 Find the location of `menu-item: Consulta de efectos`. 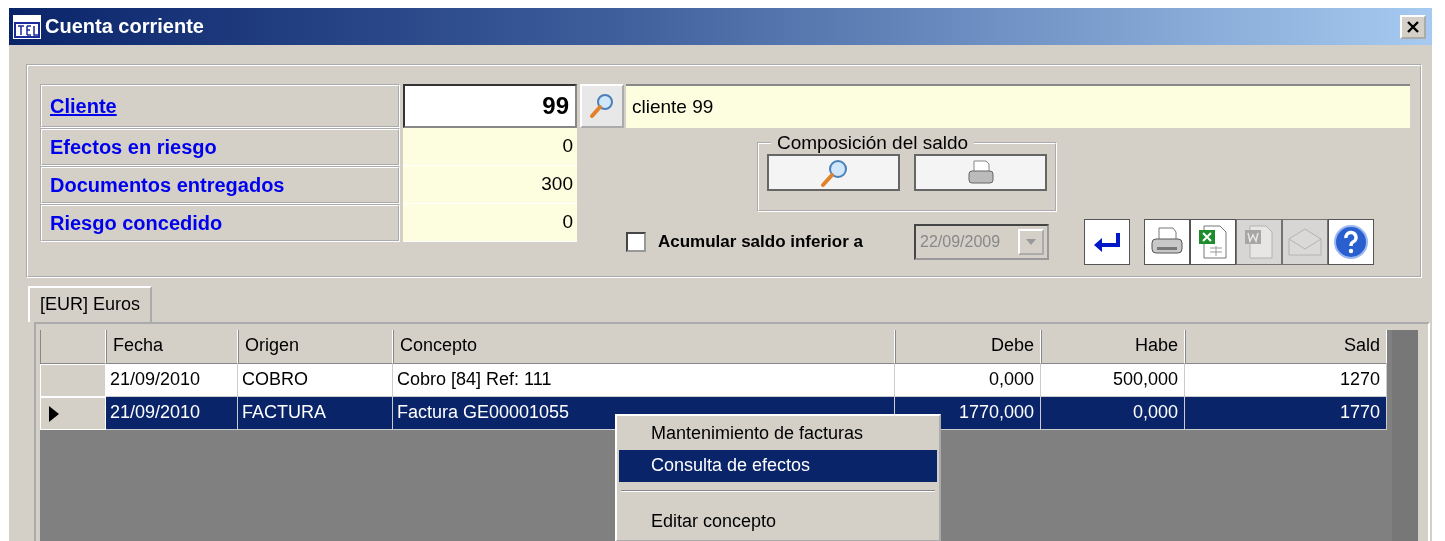

menu-item: Consulta de efectos is located at coordinates (778, 466).